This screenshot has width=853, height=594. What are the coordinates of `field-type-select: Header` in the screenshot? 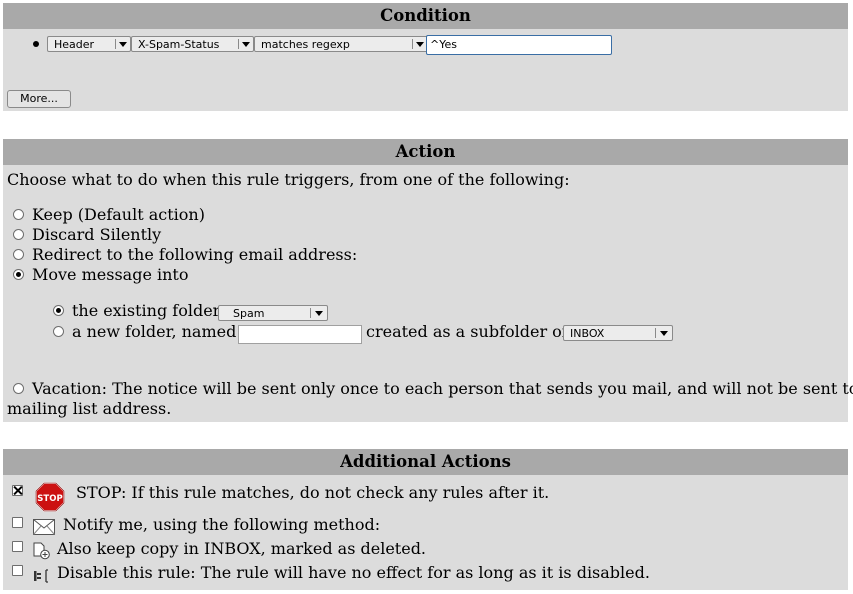 It's located at (89, 44).